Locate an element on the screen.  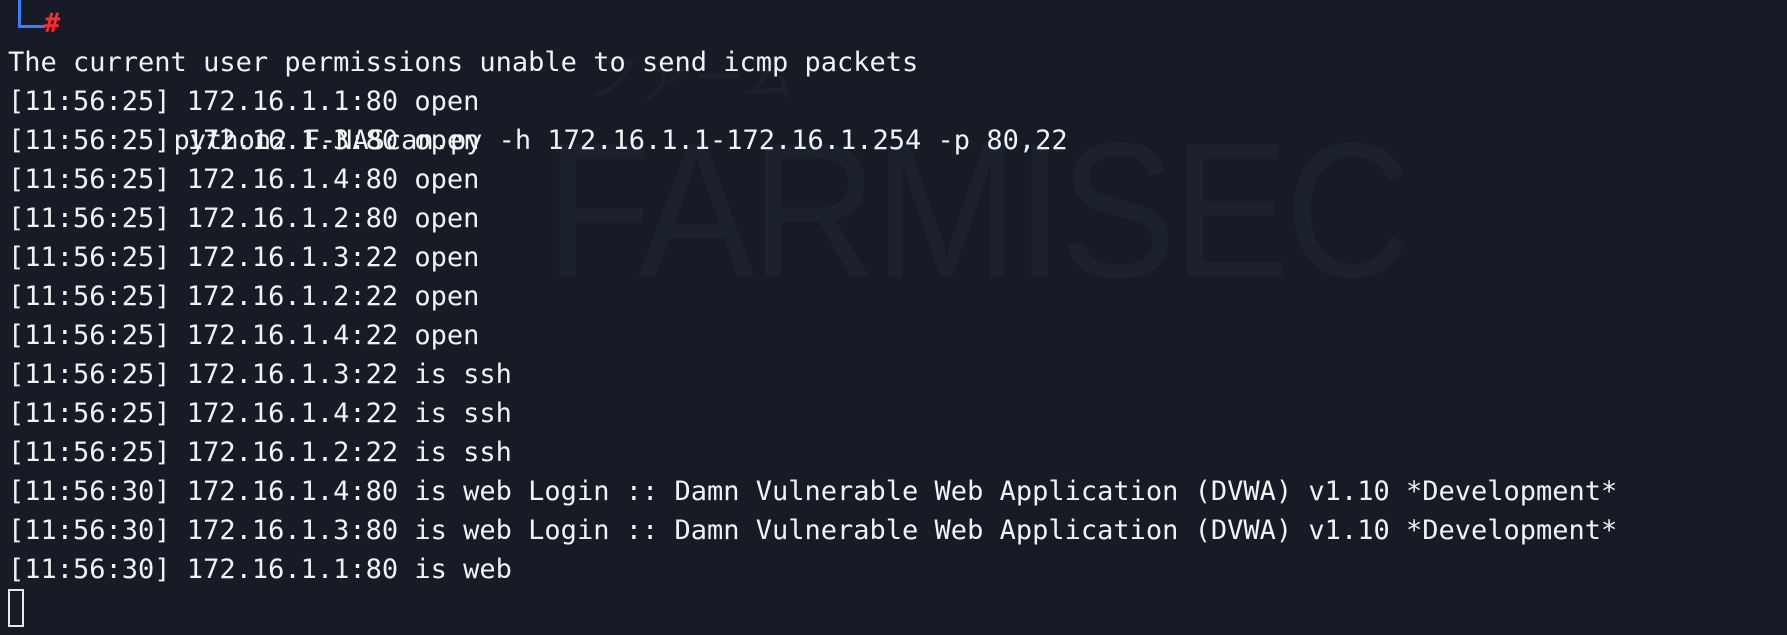
prompt-symbol: # is located at coordinates (52, 23).